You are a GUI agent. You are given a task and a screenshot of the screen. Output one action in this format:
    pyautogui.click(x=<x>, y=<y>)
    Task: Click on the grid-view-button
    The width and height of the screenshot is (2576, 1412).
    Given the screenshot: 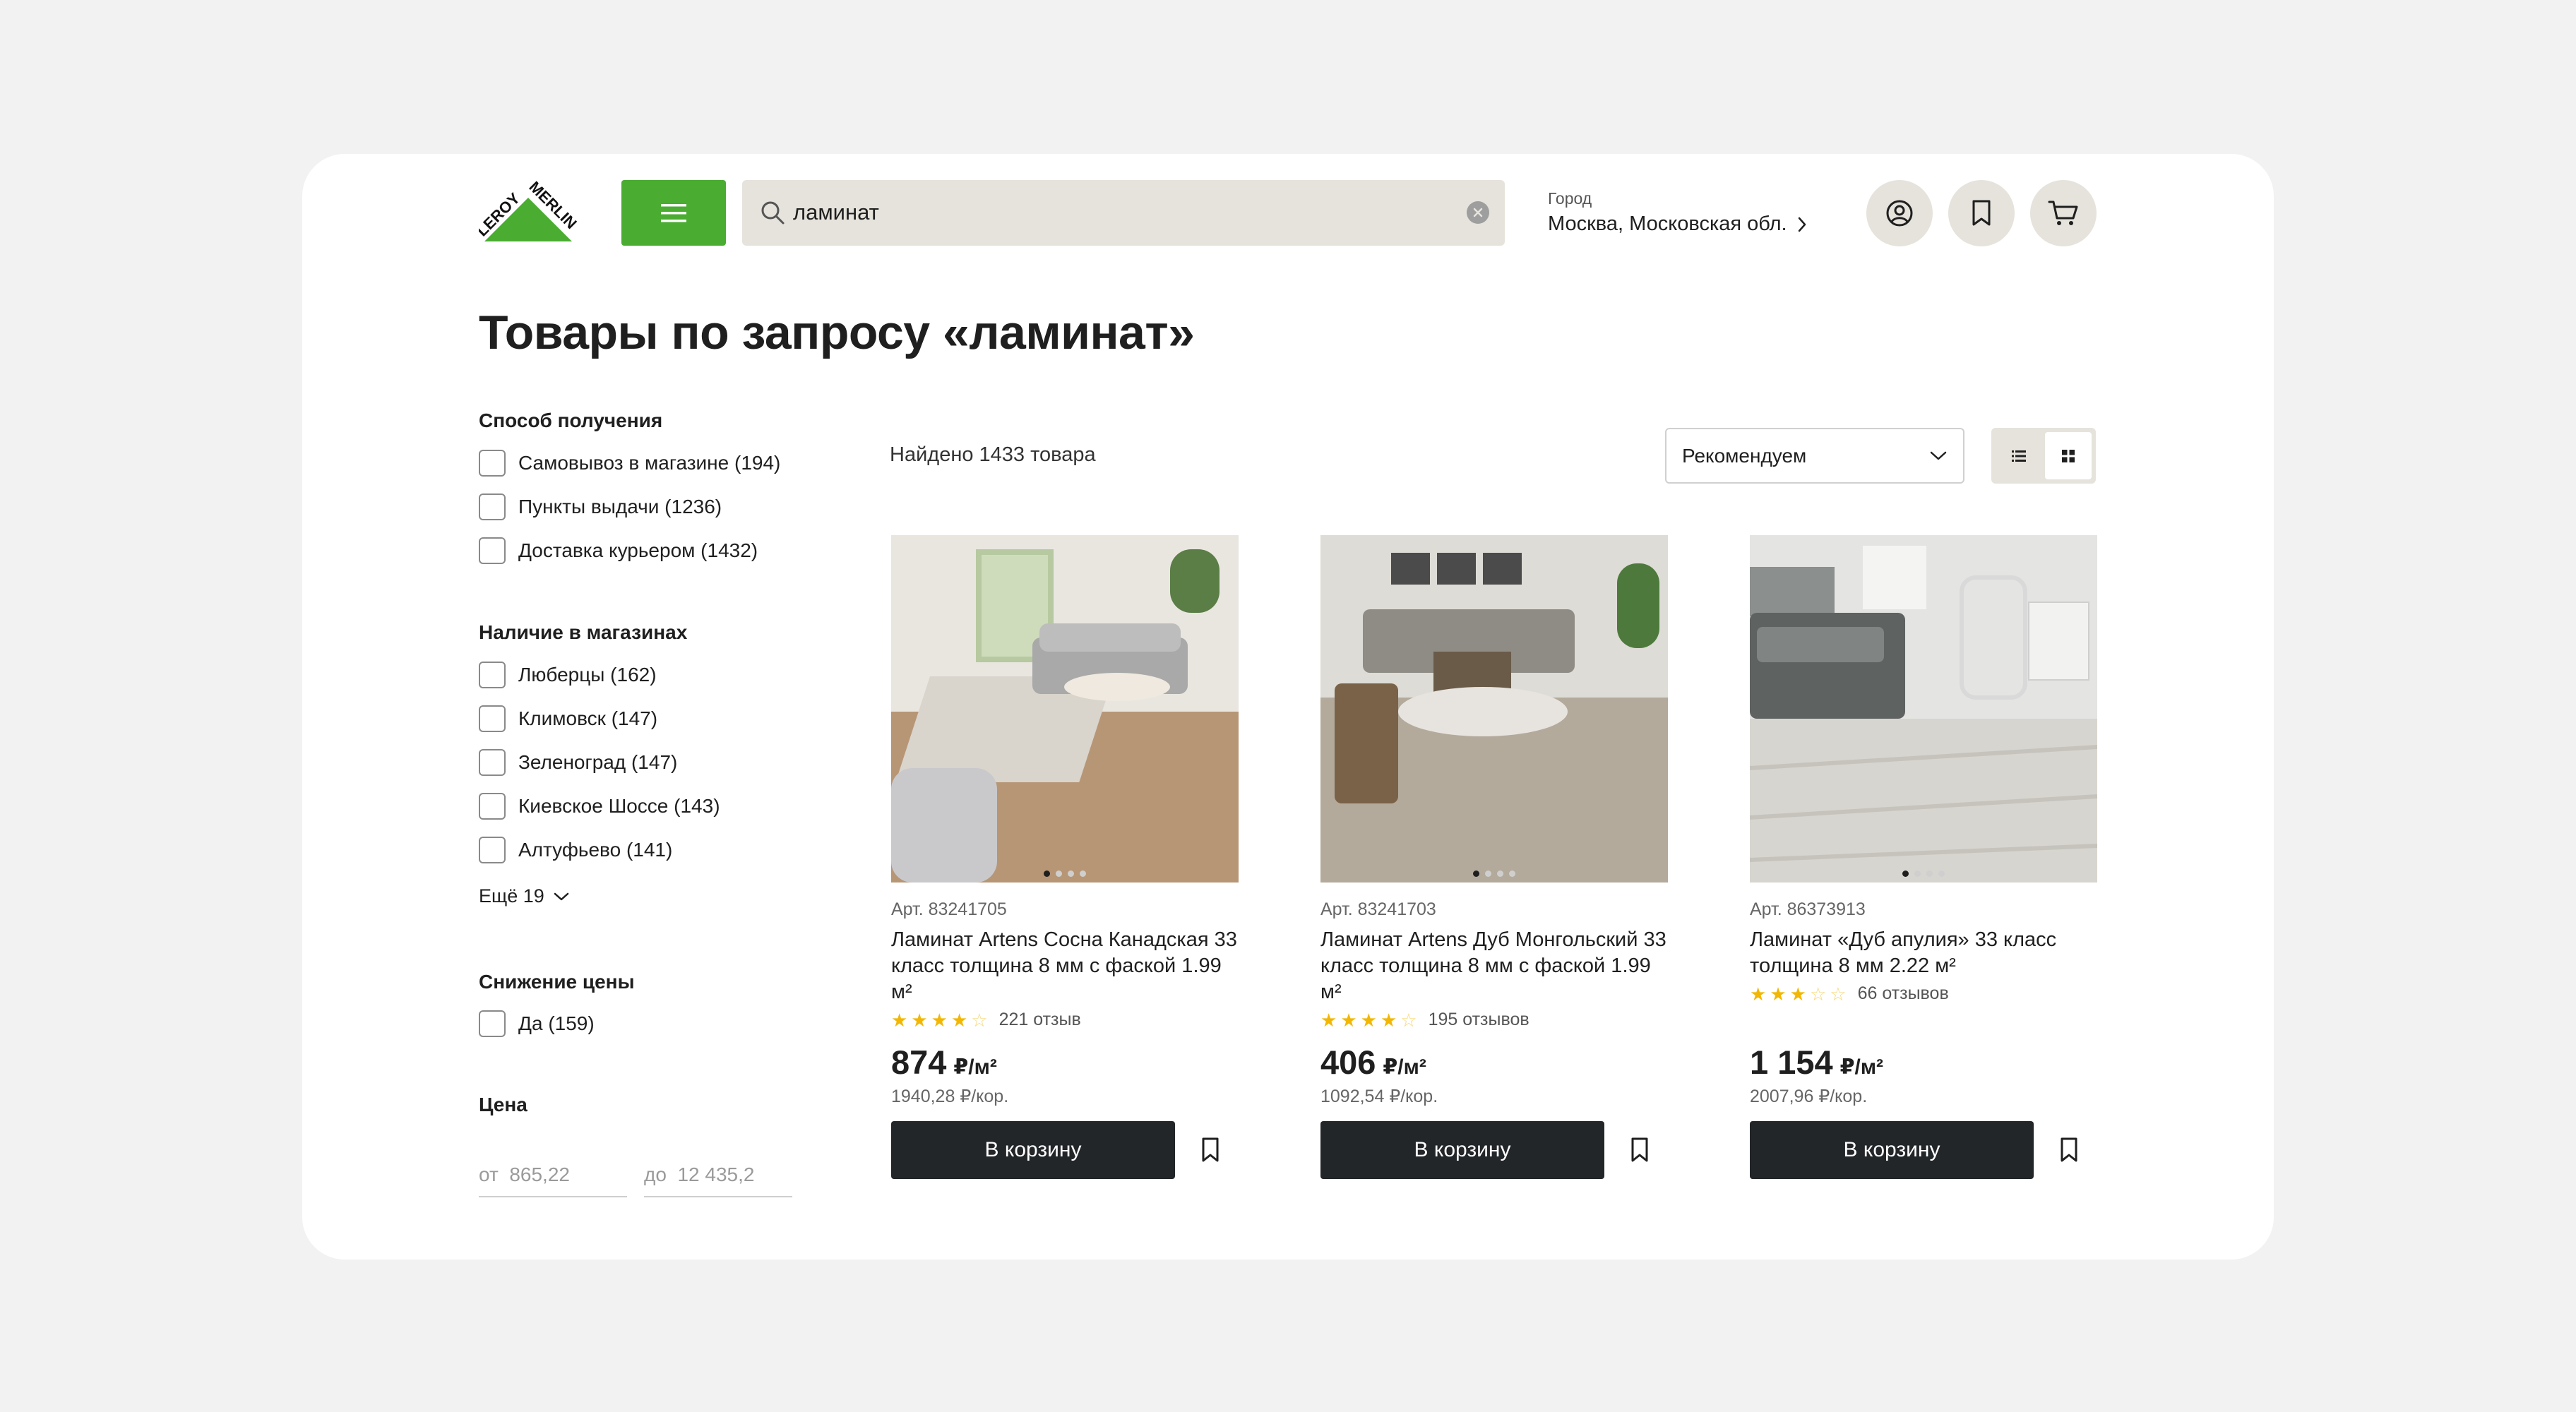 What is the action you would take?
    pyautogui.click(x=2068, y=455)
    